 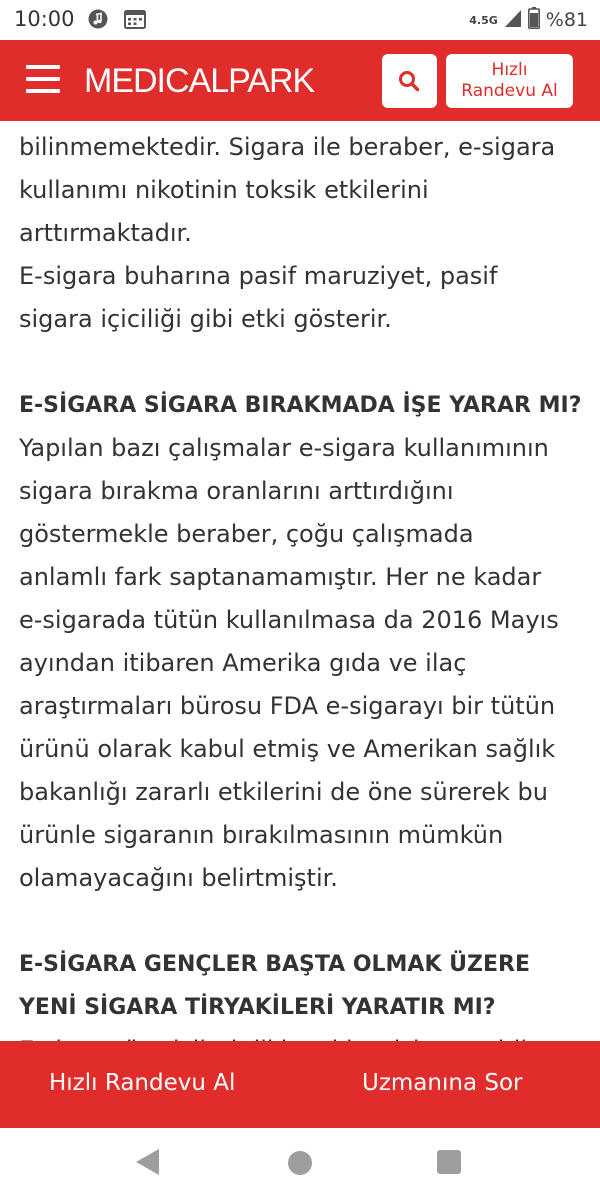 What do you see at coordinates (147, 1162) in the screenshot?
I see `back-icon` at bounding box center [147, 1162].